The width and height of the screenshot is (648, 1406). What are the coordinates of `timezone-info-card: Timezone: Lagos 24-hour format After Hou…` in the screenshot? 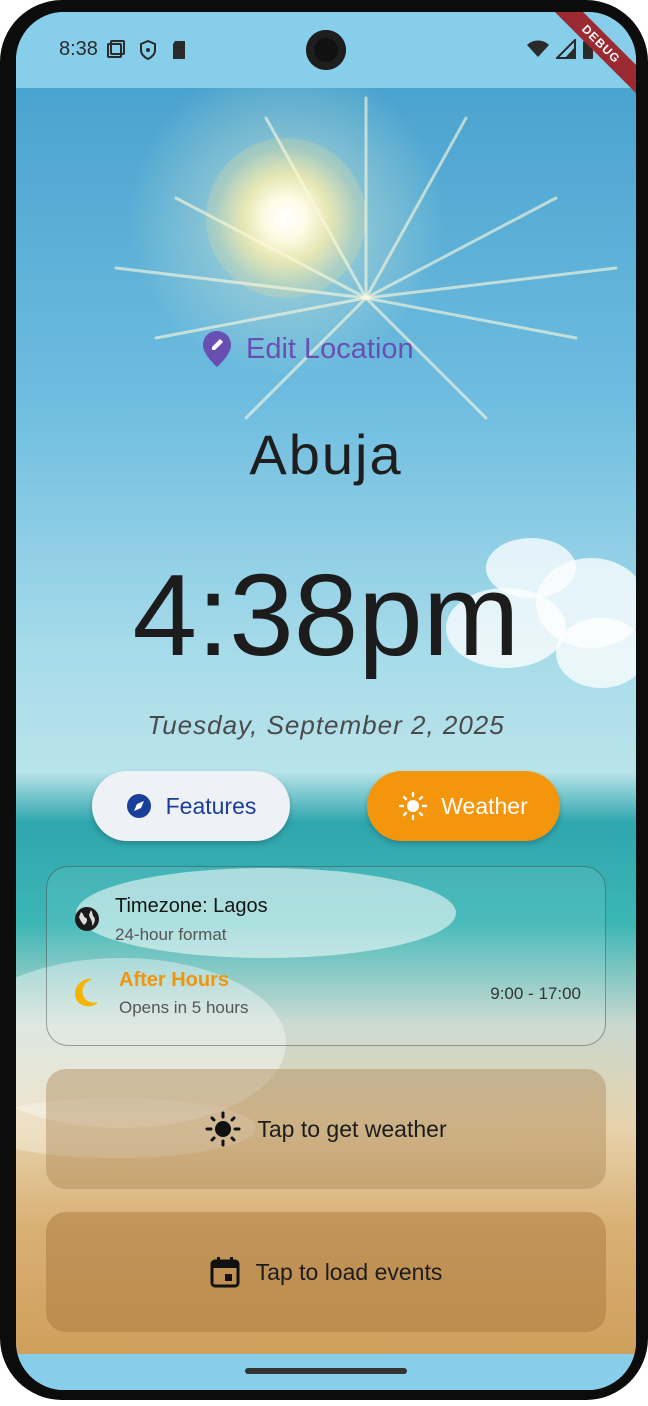 It's located at (326, 956).